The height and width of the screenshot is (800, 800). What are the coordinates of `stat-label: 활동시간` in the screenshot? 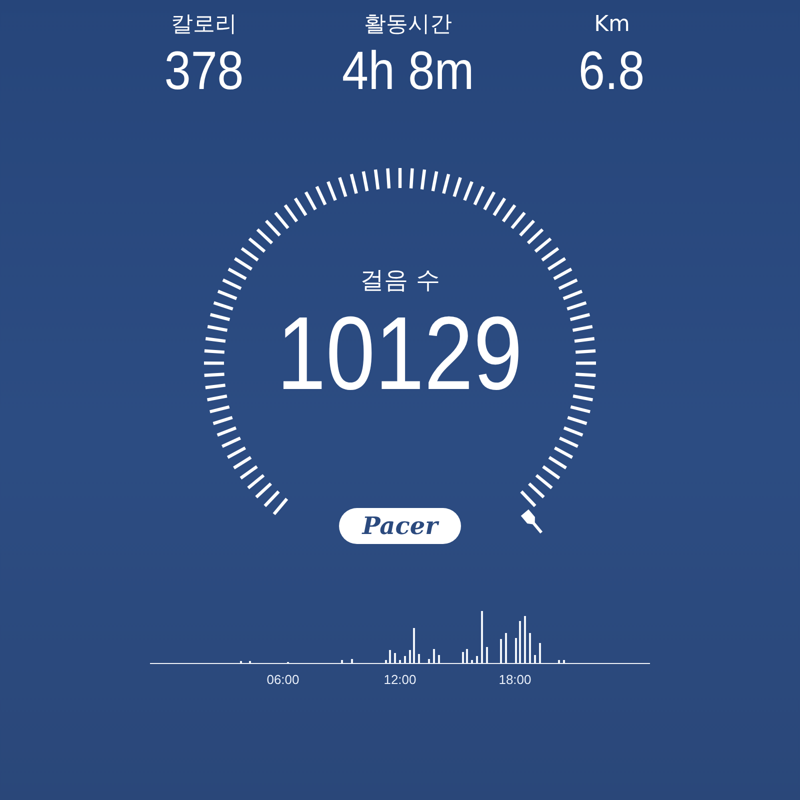 It's located at (408, 25).